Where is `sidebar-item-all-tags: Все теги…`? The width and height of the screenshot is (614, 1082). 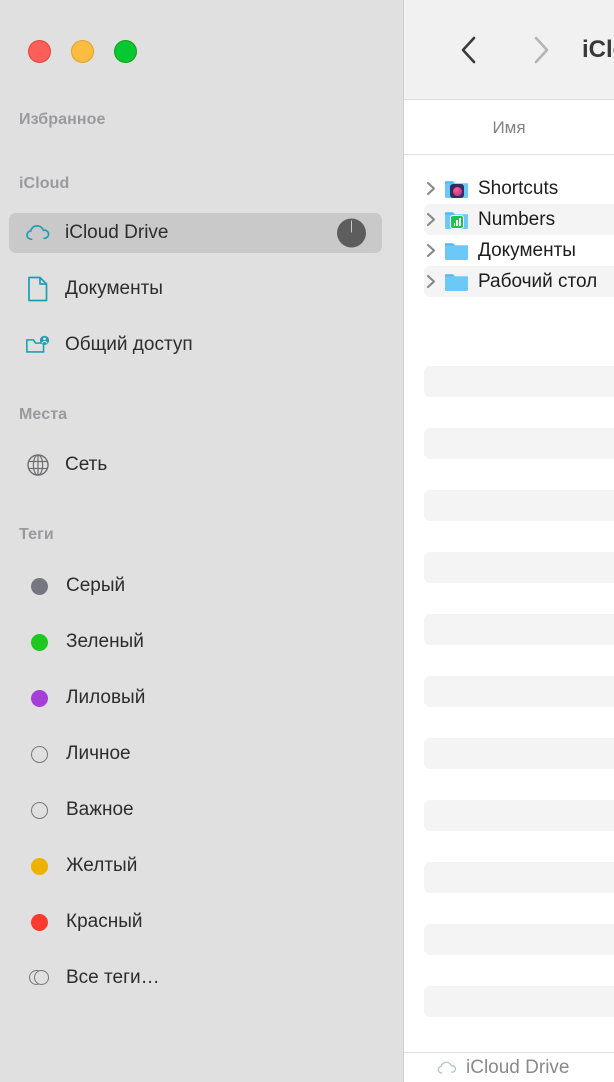 sidebar-item-all-tags: Все теги… is located at coordinates (195, 978).